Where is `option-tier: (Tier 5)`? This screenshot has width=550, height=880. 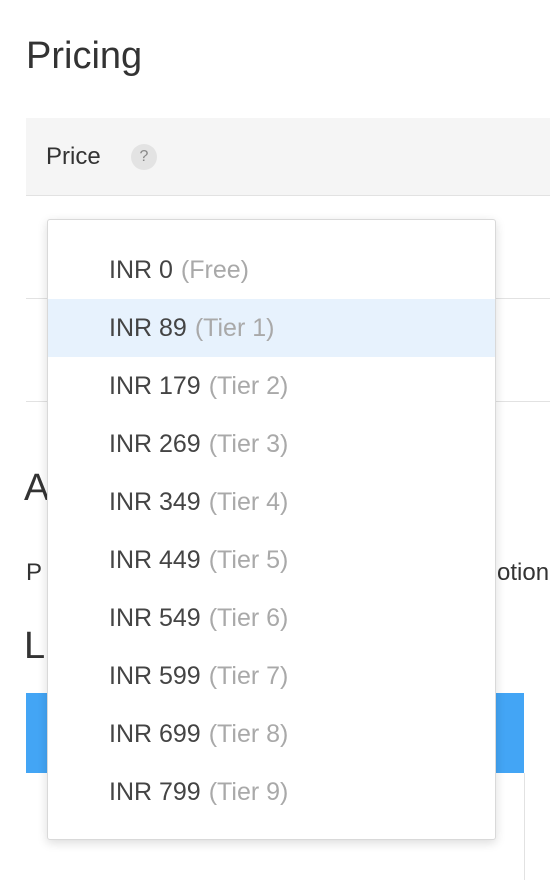 option-tier: (Tier 5) is located at coordinates (248, 560).